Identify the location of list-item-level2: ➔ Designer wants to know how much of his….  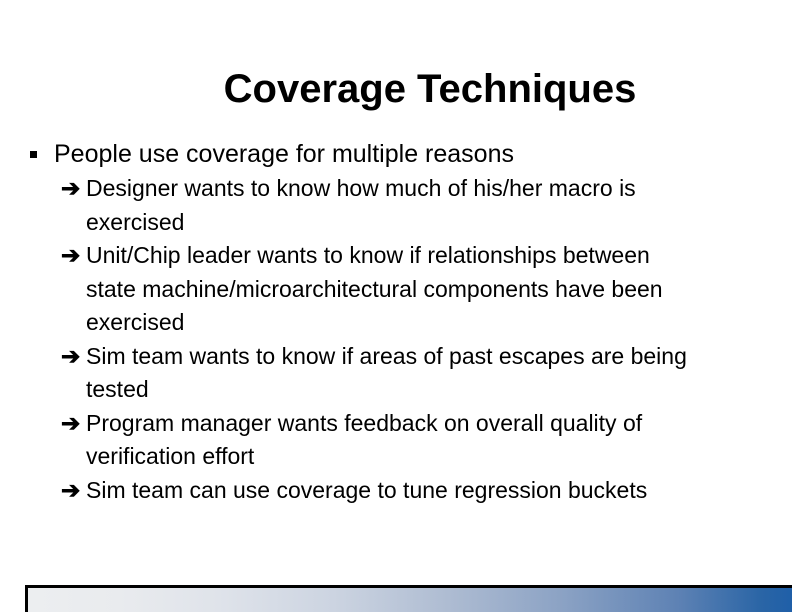
(409, 189).